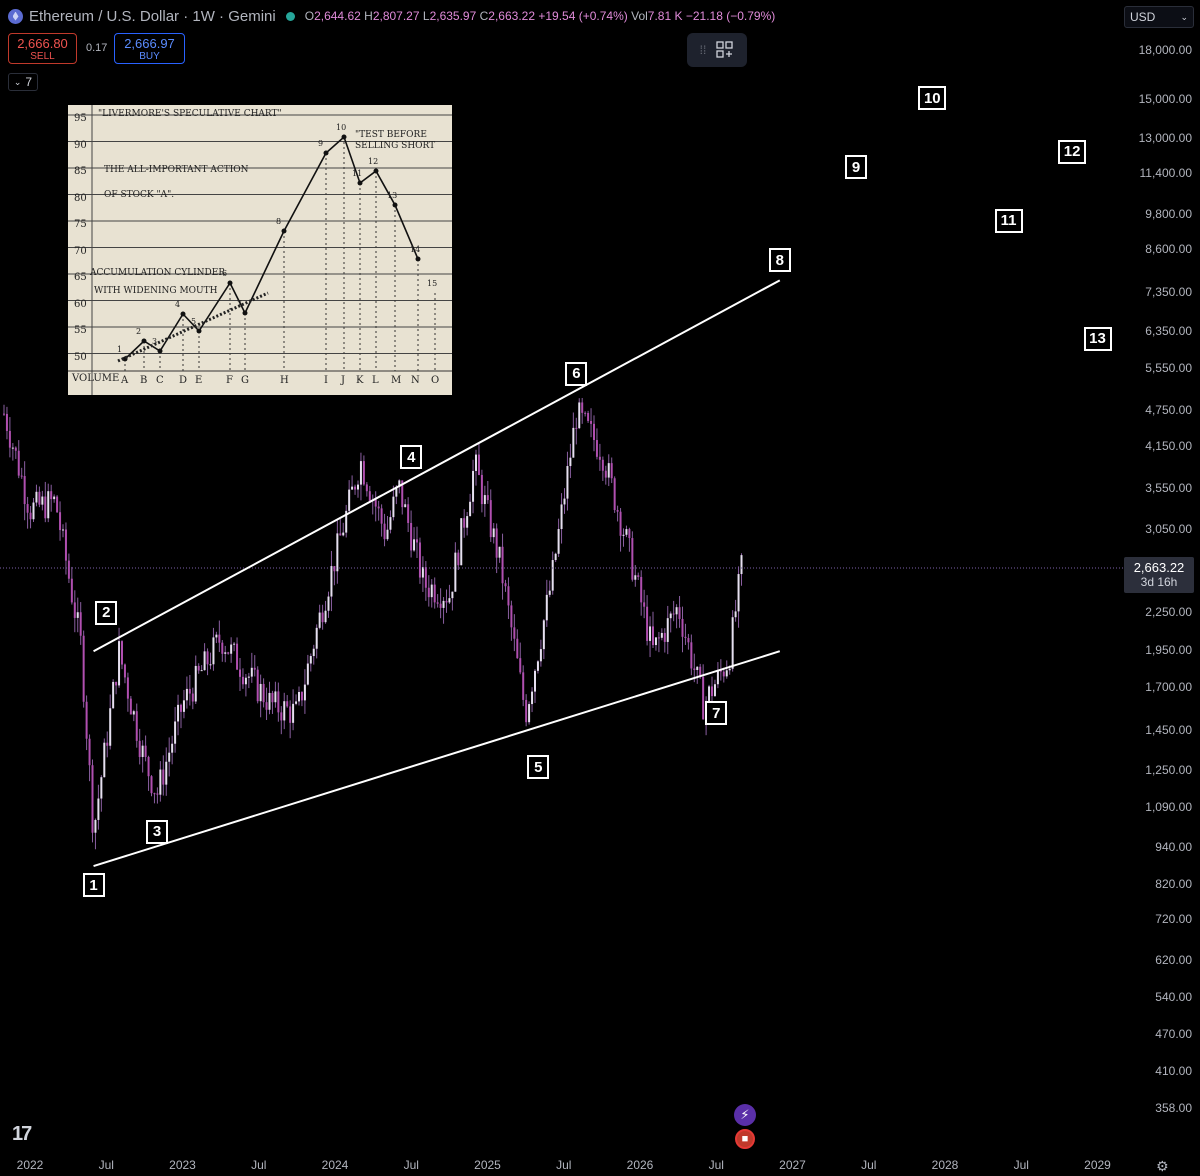 This screenshot has width=1200, height=1176. Describe the element at coordinates (321, 143) in the screenshot. I see `inset-point-number: 9` at that location.